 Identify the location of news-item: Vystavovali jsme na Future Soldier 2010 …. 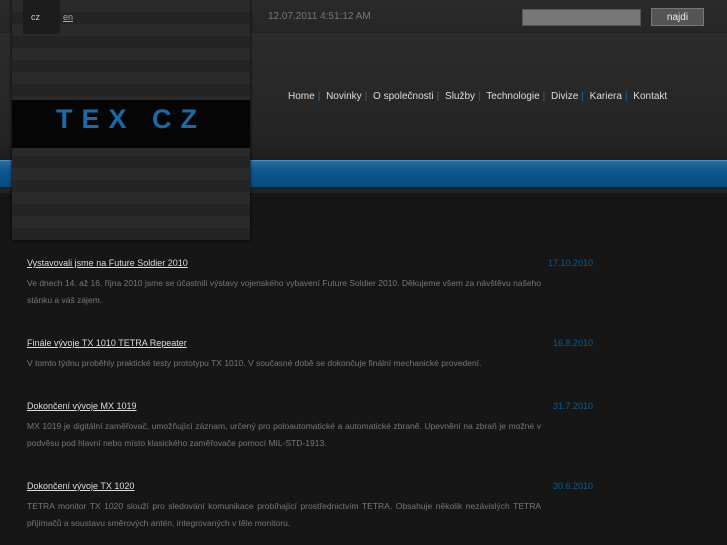
(310, 283).